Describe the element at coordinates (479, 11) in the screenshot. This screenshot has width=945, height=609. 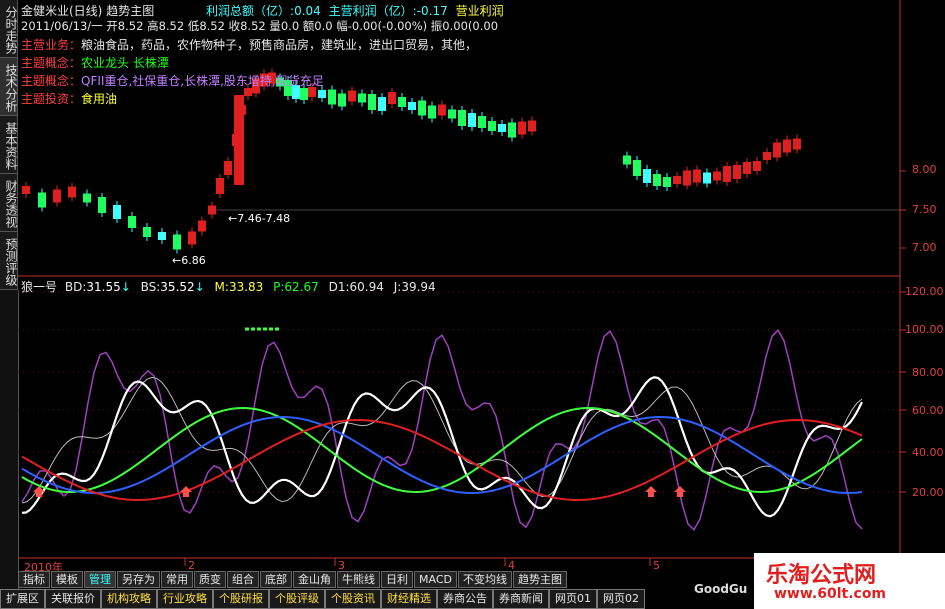
I see `operating-profit-label: 营业利润` at that location.